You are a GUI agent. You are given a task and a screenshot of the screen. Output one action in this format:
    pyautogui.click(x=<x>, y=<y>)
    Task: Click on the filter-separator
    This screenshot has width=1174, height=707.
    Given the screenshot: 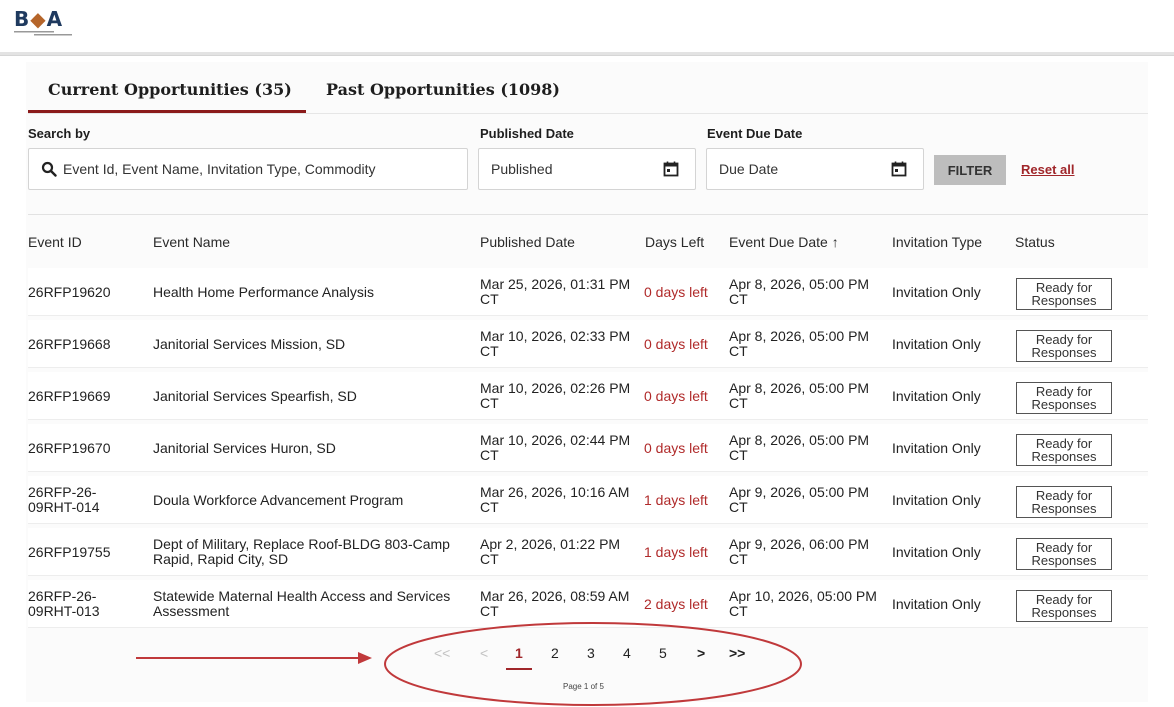 What is the action you would take?
    pyautogui.click(x=588, y=214)
    